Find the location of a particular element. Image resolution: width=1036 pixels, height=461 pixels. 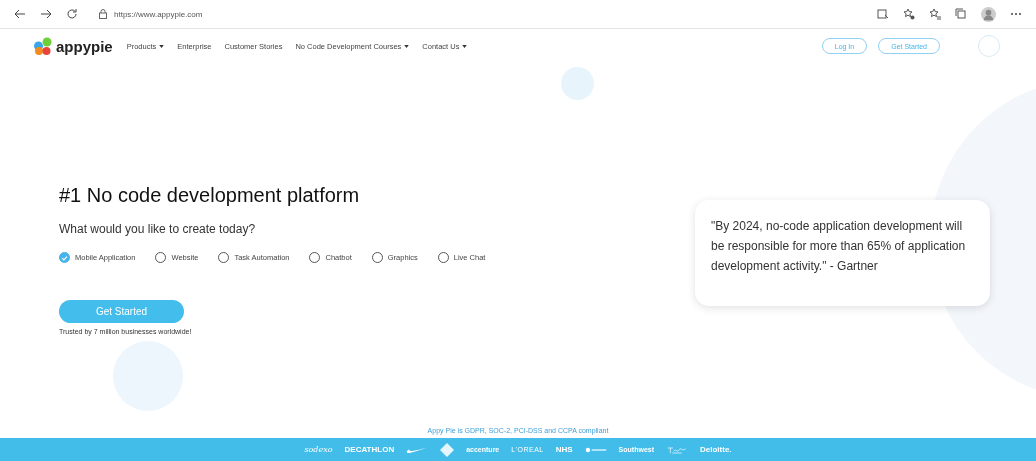

client-logo: DECATHLON is located at coordinates (369, 449).